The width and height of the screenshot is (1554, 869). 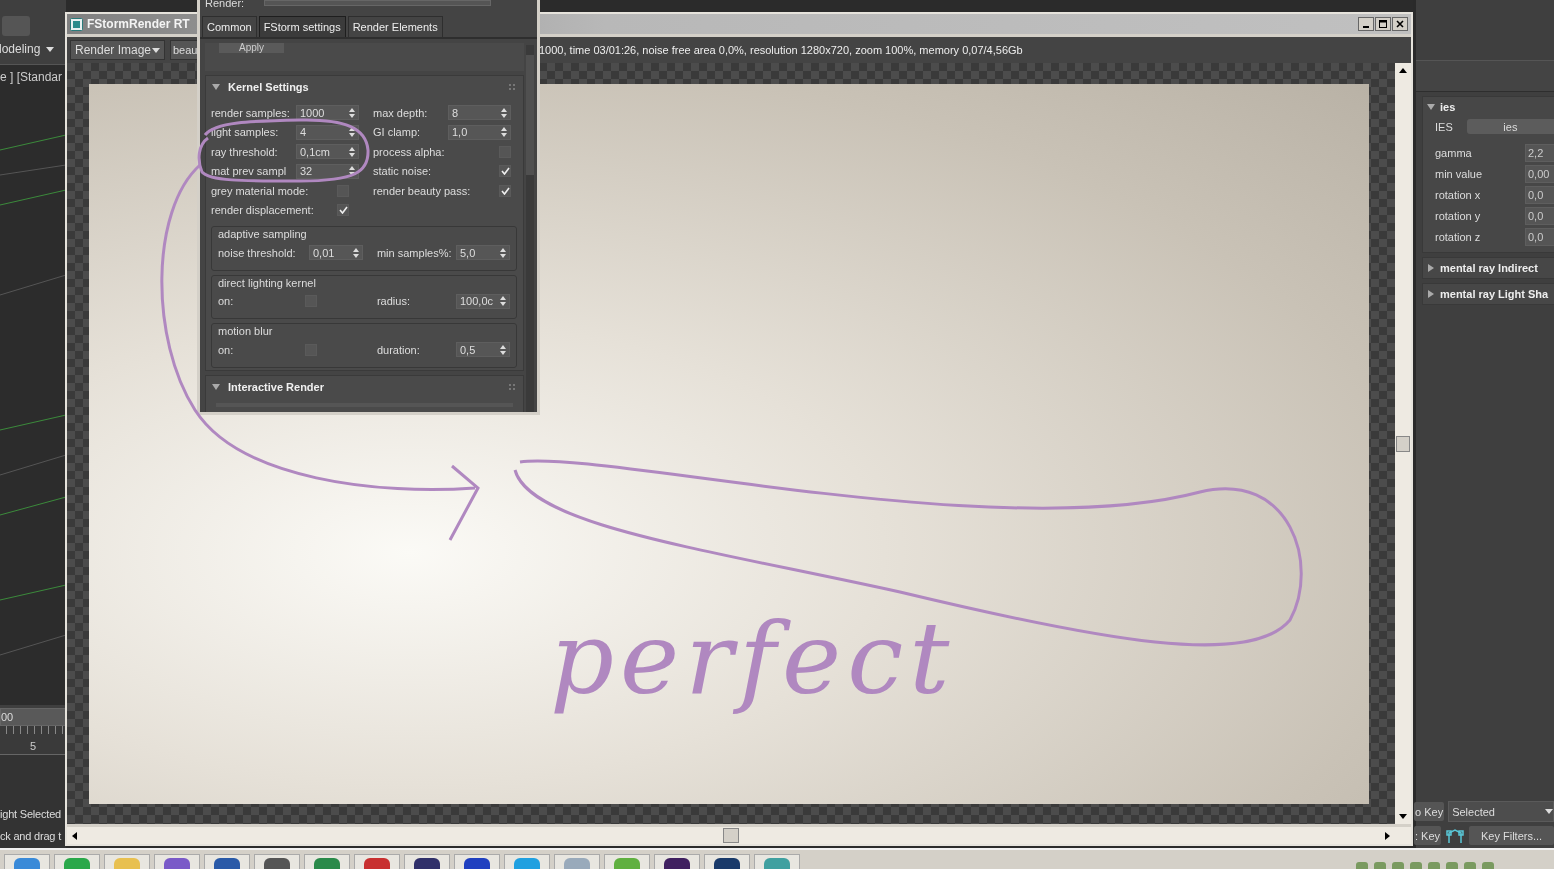 I want to click on spinner-field: 8, so click(x=479, y=113).